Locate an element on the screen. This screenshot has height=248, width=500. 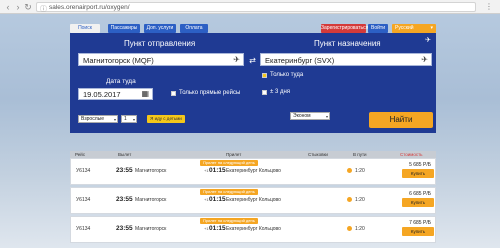
from-label: Пункт отправления is located at coordinates (160, 43).